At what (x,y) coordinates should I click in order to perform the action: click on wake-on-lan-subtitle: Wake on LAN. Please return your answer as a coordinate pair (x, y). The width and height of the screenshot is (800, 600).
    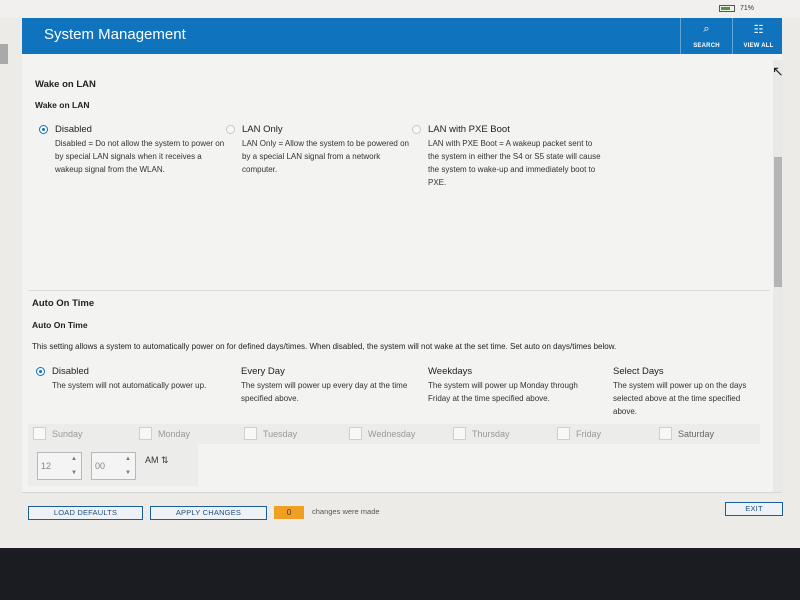
    Looking at the image, I should click on (62, 105).